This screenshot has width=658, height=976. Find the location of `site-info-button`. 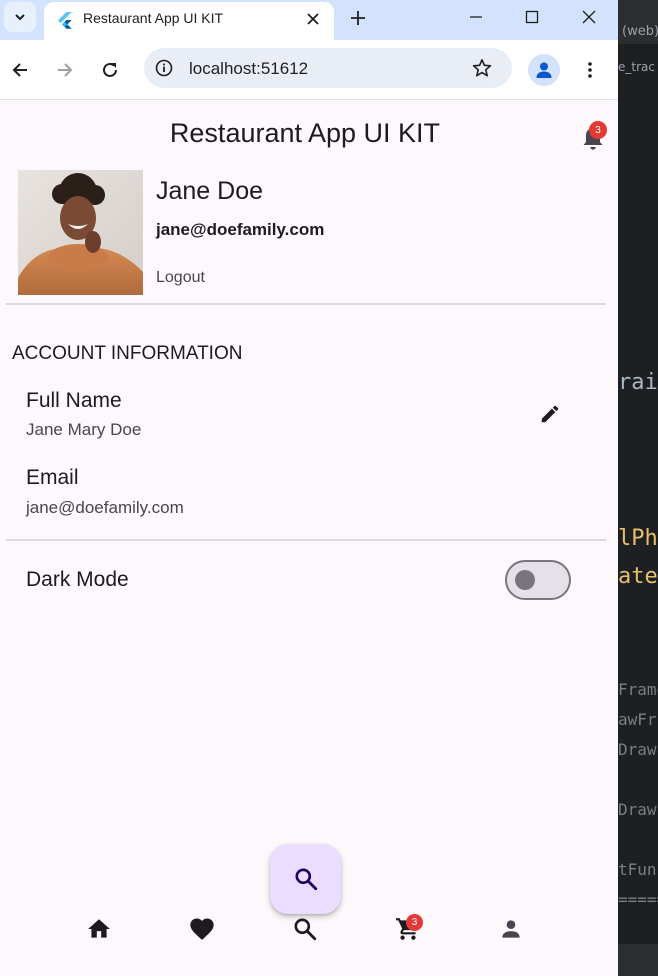

site-info-button is located at coordinates (164, 68).